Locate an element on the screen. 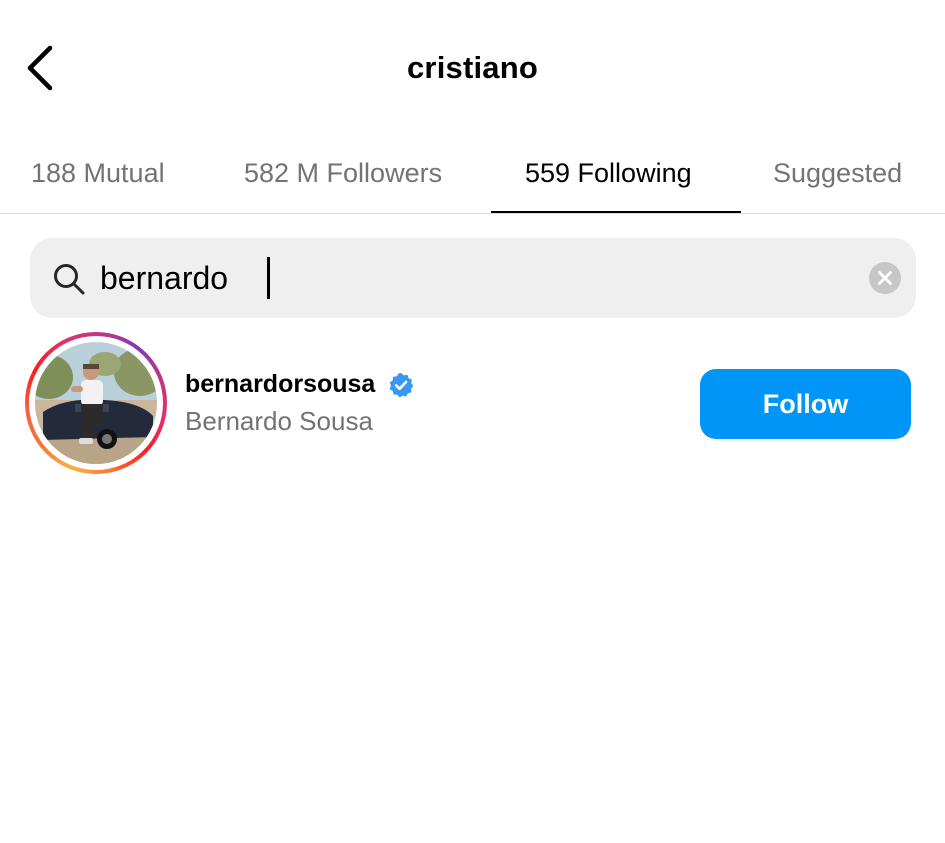  tab-following: 559 Following is located at coordinates (608, 173).